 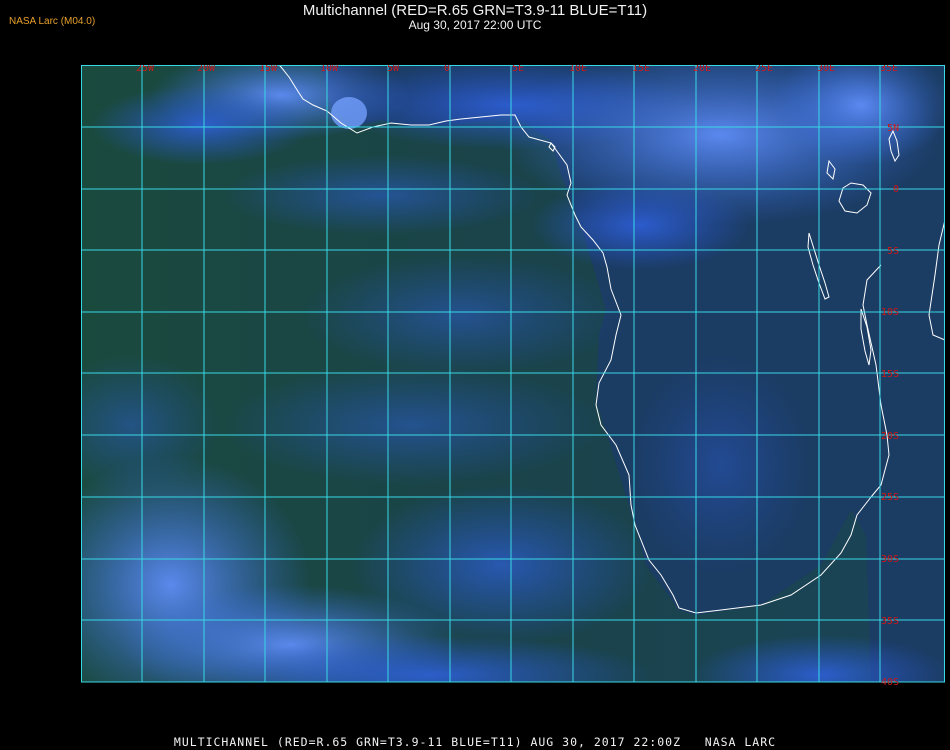 I want to click on lon-label: 15W, so click(x=268, y=69).